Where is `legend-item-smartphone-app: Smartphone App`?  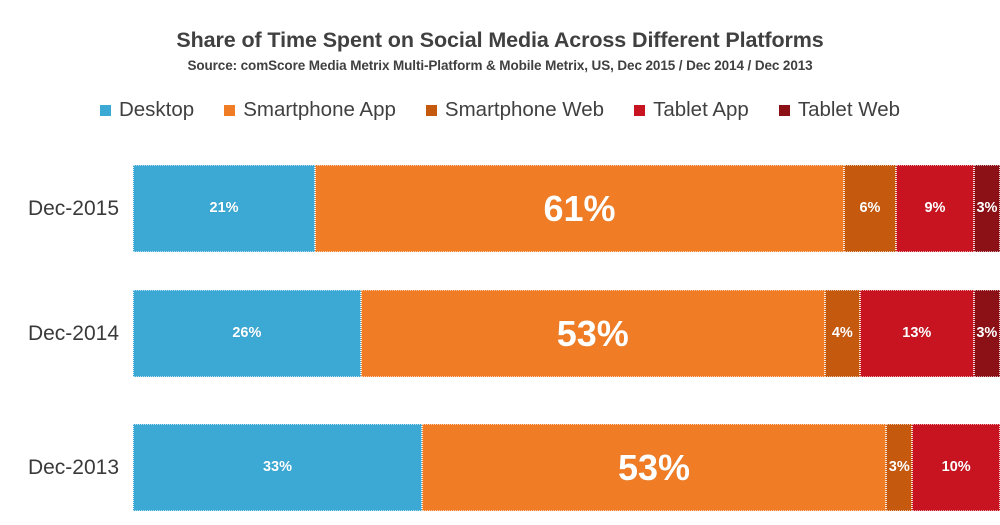 legend-item-smartphone-app: Smartphone App is located at coordinates (310, 109).